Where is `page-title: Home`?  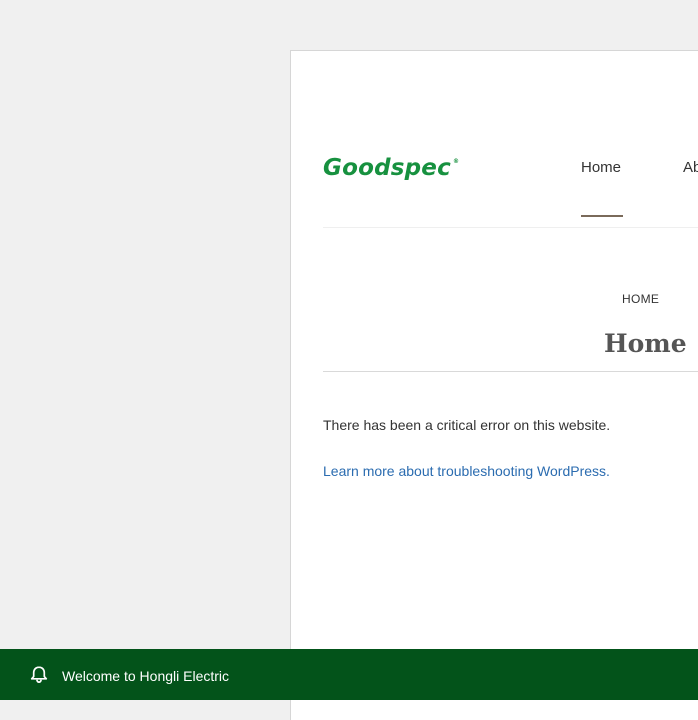 page-title: Home is located at coordinates (645, 343).